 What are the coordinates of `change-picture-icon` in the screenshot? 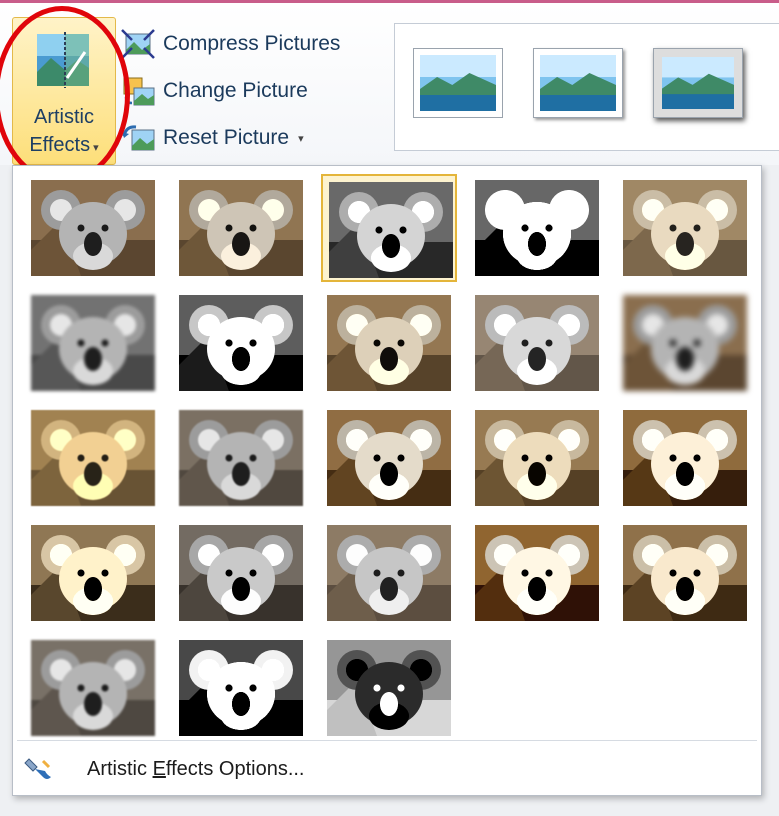 It's located at (139, 91).